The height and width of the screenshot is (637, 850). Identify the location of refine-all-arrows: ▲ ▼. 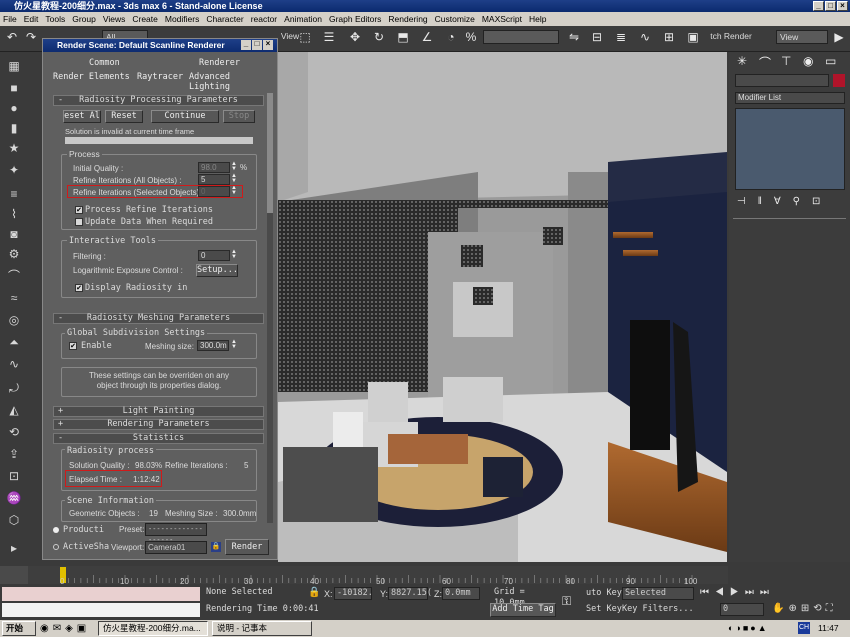
(234, 179).